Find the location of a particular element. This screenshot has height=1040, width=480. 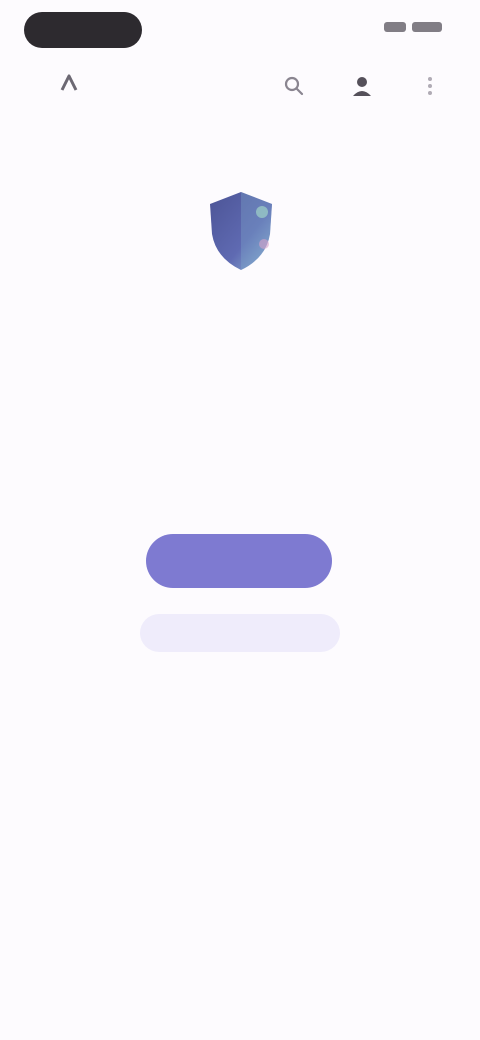

app-bar-actions is located at coordinates (362, 86).